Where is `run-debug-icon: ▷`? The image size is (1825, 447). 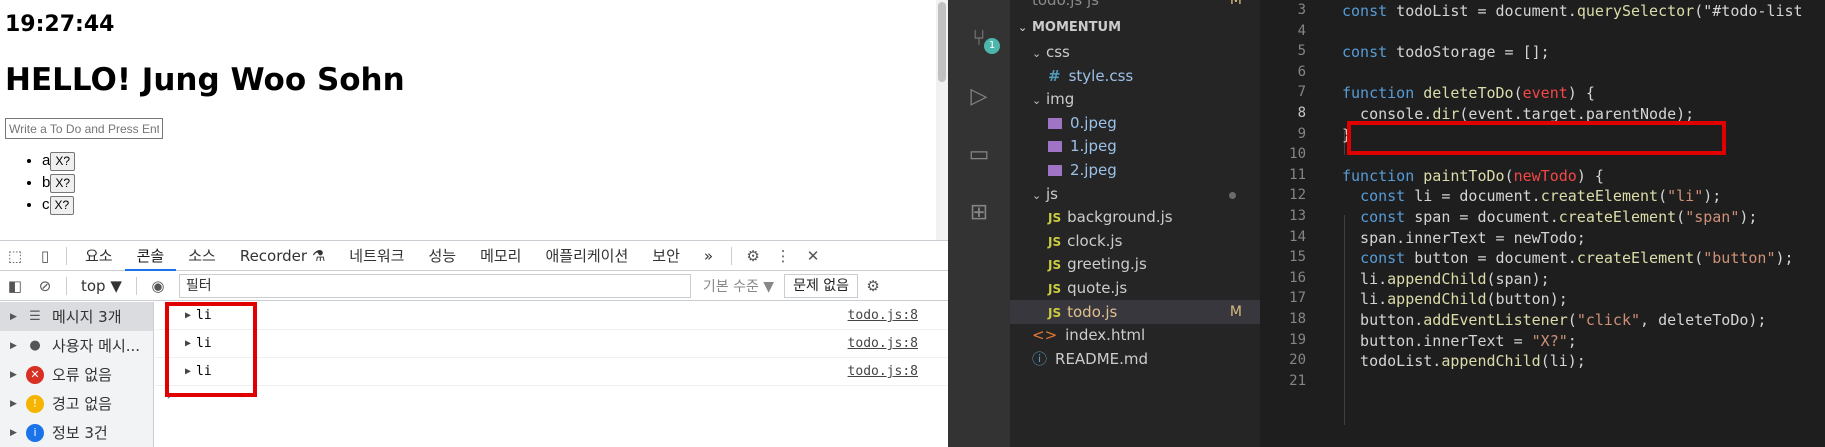
run-debug-icon: ▷ is located at coordinates (979, 96).